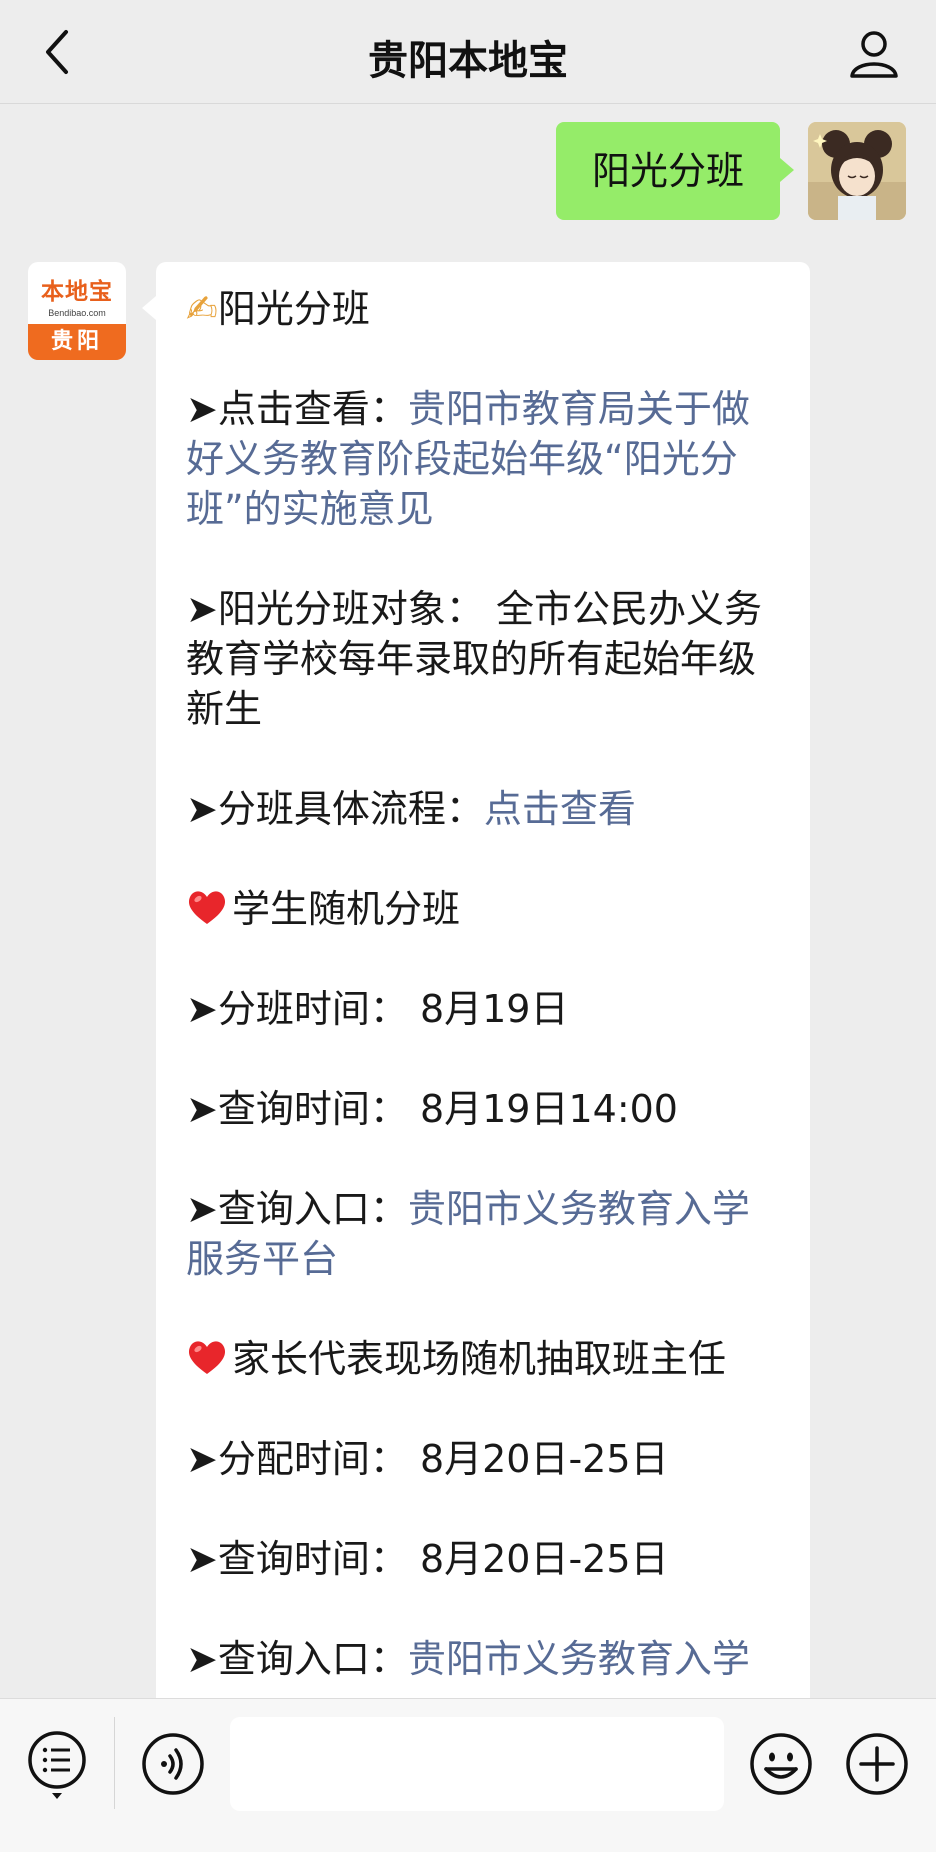  I want to click on toolbar-divider, so click(114, 1763).